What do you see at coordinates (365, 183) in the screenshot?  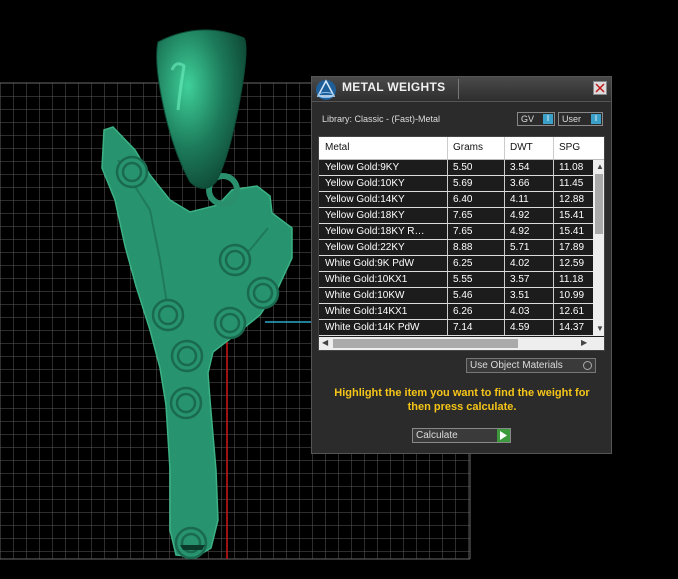 I see `table-cell: Yellow Gold:10KY` at bounding box center [365, 183].